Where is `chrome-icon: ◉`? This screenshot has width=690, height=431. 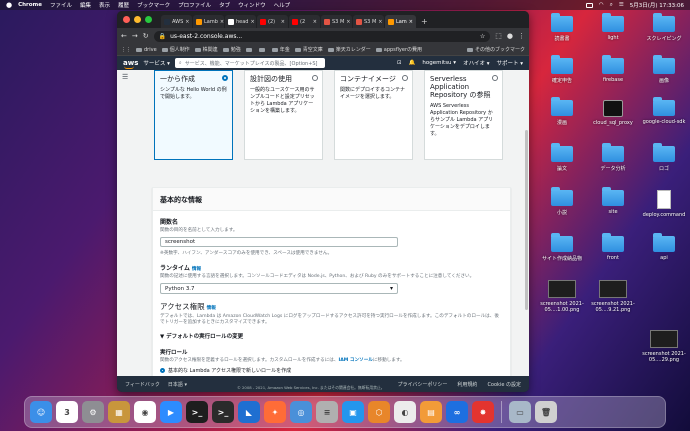 chrome-icon: ◉ is located at coordinates (145, 412).